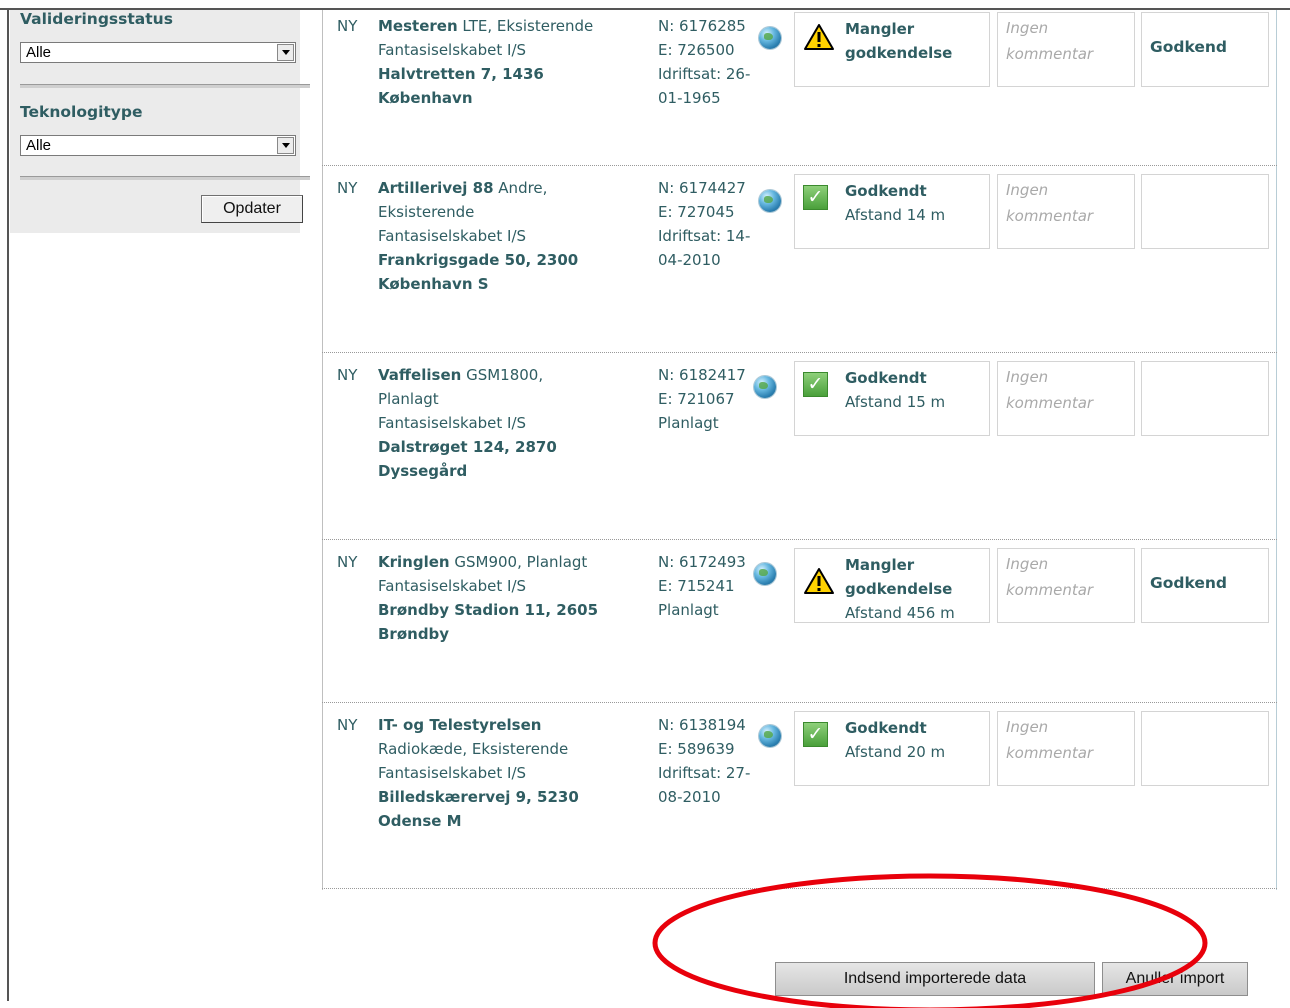 The width and height of the screenshot is (1290, 1008). Describe the element at coordinates (689, 260) in the screenshot. I see `commission-date-cont: 04-2010` at that location.